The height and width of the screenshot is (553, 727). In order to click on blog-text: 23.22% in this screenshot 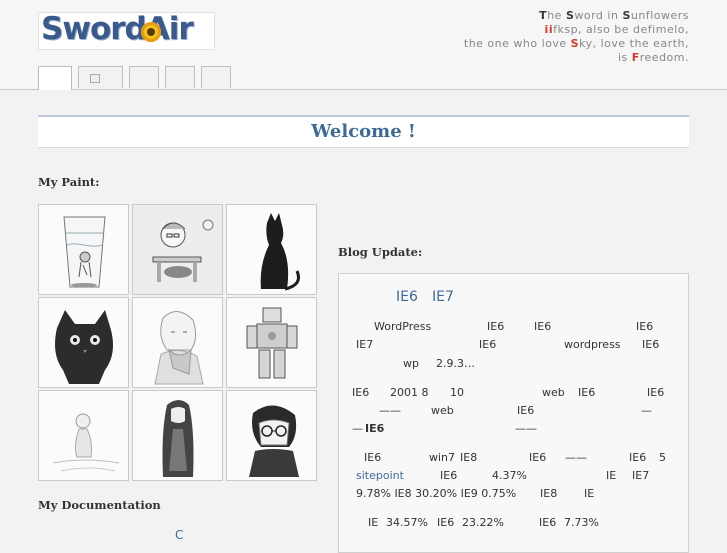, I will do `click(483, 522)`.